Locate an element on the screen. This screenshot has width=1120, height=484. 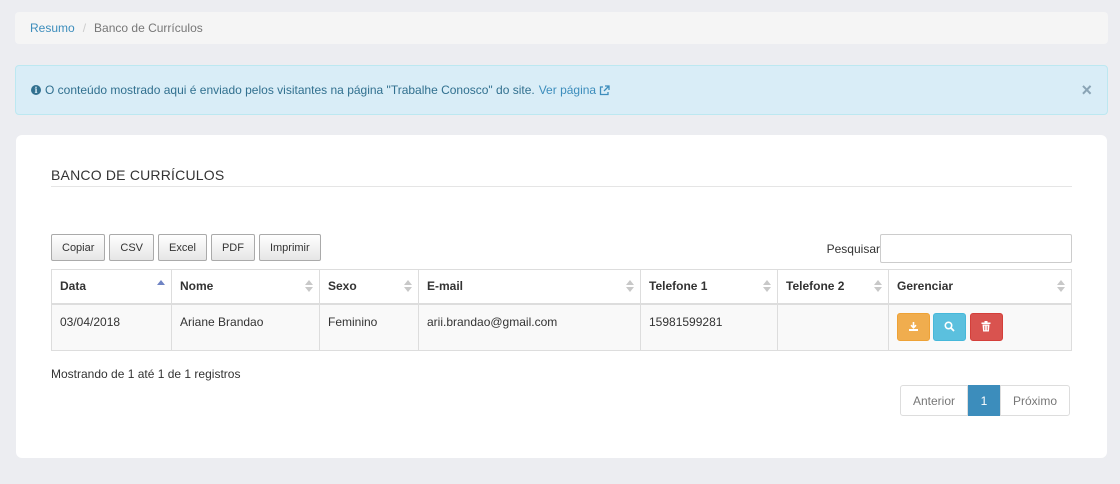
search-box: Pesquisar is located at coordinates (949, 248).